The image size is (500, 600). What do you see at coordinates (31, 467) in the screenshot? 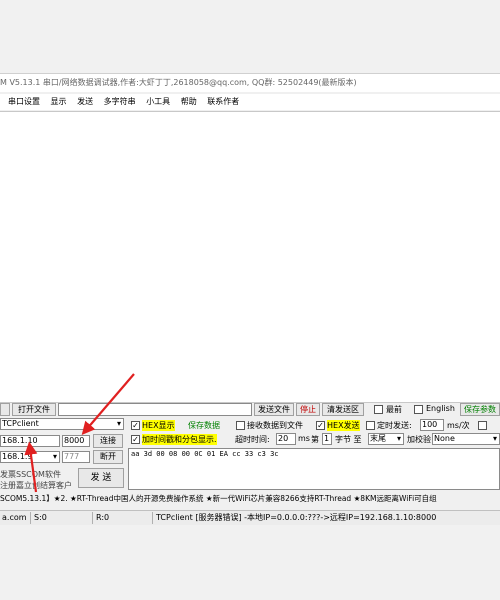
I see `arrow-to-ip` at bounding box center [31, 467].